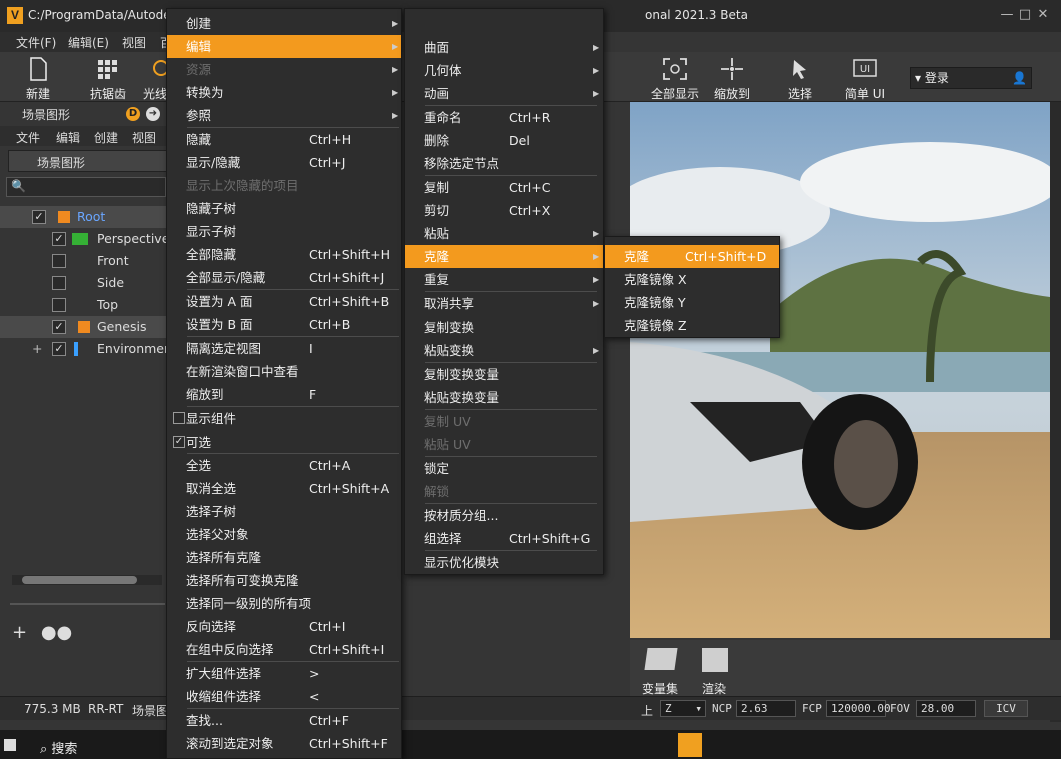  Describe the element at coordinates (504, 233) in the screenshot. I see `menu-item: 粘贴 ▶` at that location.